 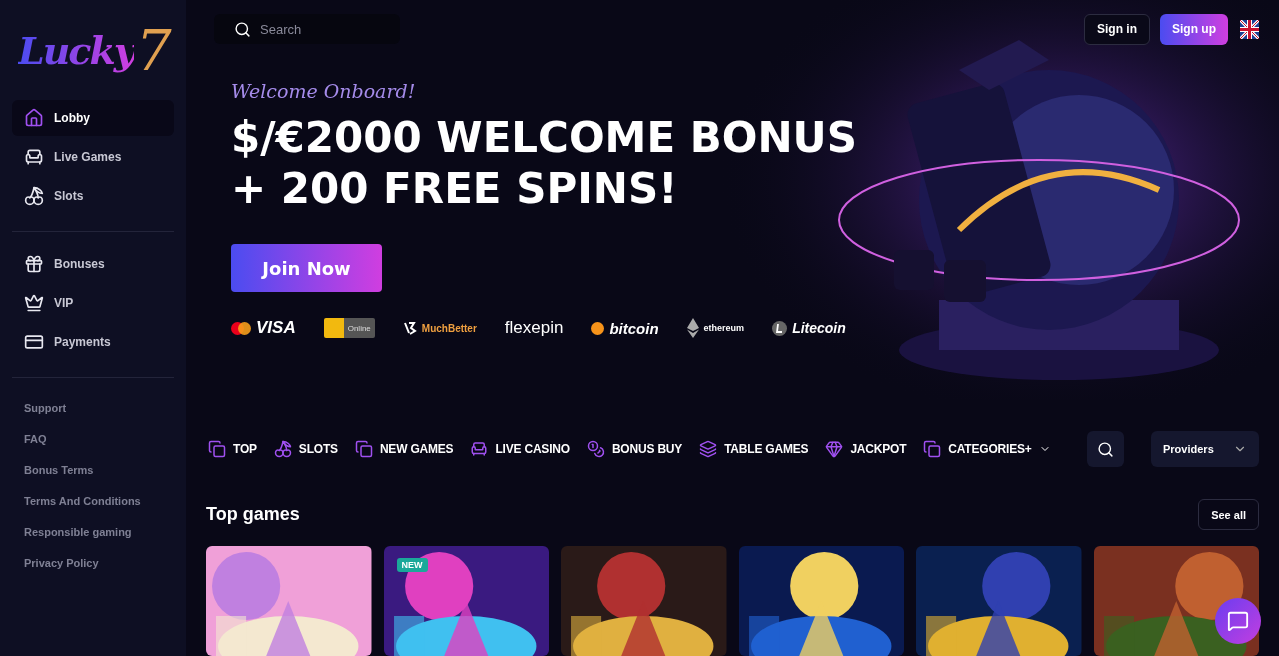 What do you see at coordinates (866, 449) in the screenshot?
I see `category-tab: JACKPOT` at bounding box center [866, 449].